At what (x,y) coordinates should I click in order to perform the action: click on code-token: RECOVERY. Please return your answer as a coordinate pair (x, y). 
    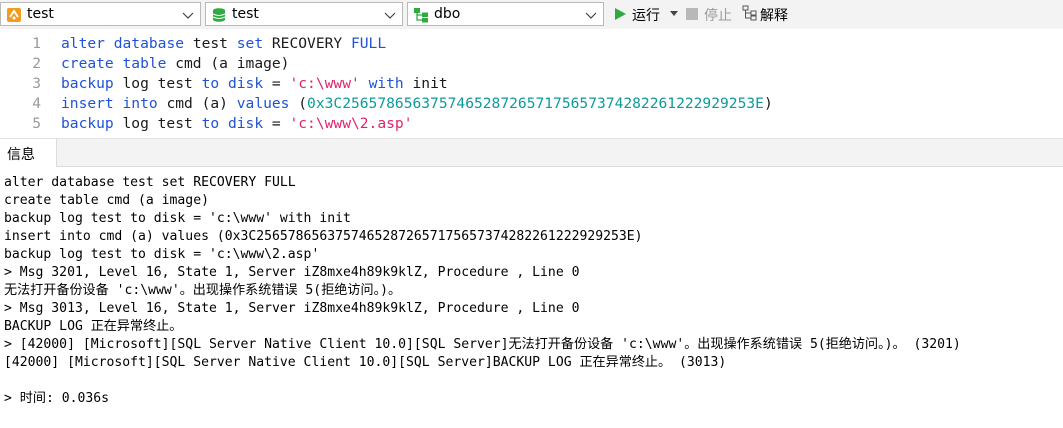
    Looking at the image, I should click on (307, 43).